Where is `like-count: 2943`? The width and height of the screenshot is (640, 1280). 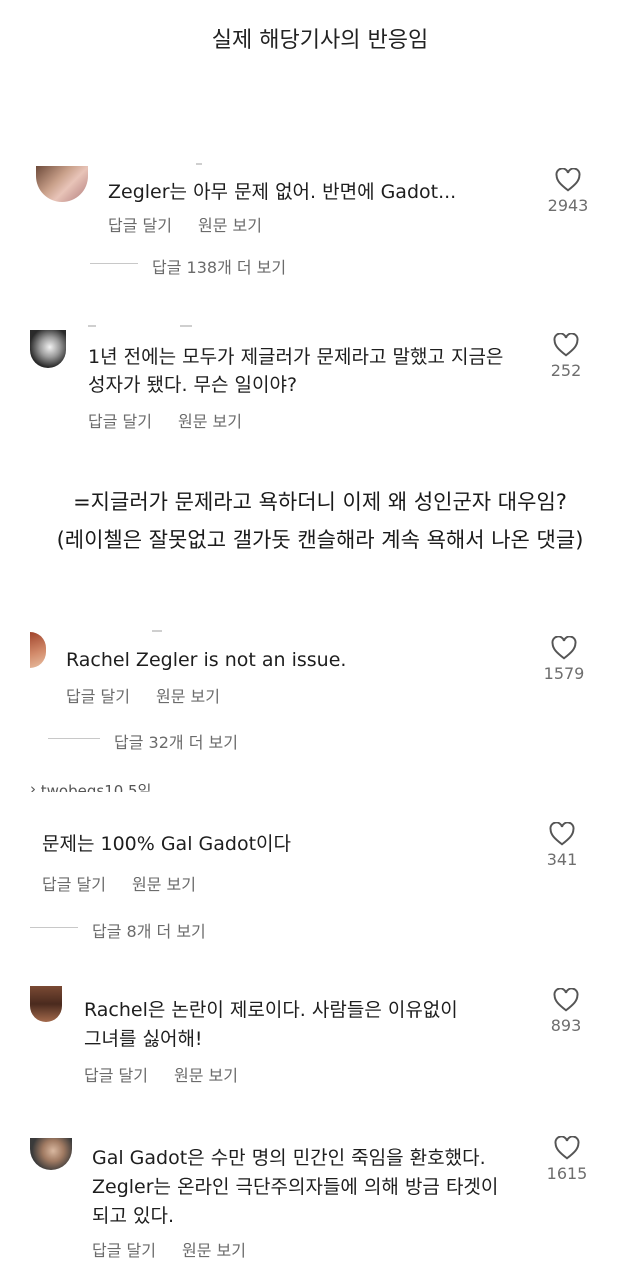
like-count: 2943 is located at coordinates (568, 205).